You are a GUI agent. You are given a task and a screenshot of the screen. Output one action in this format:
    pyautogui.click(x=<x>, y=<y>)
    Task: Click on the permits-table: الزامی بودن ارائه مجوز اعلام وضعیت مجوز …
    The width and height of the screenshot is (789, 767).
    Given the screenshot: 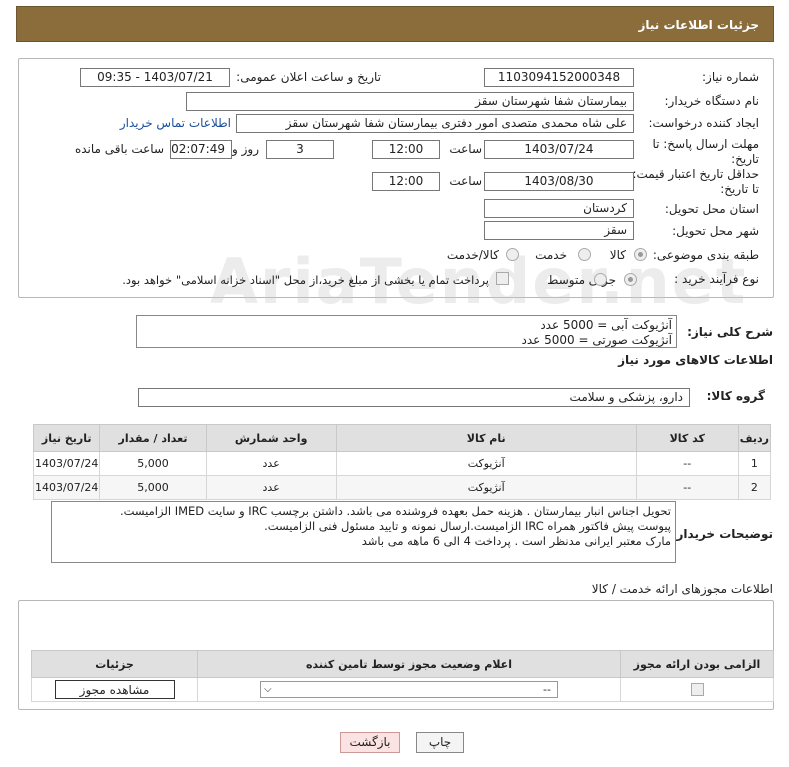 What is the action you would take?
    pyautogui.click(x=402, y=676)
    